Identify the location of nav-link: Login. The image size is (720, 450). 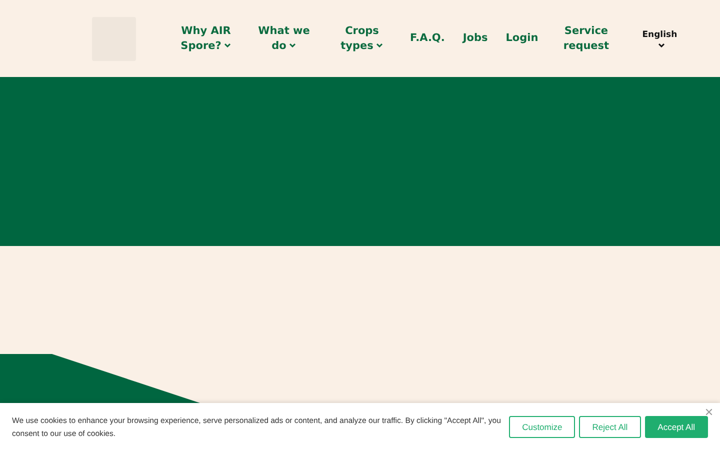
(522, 38).